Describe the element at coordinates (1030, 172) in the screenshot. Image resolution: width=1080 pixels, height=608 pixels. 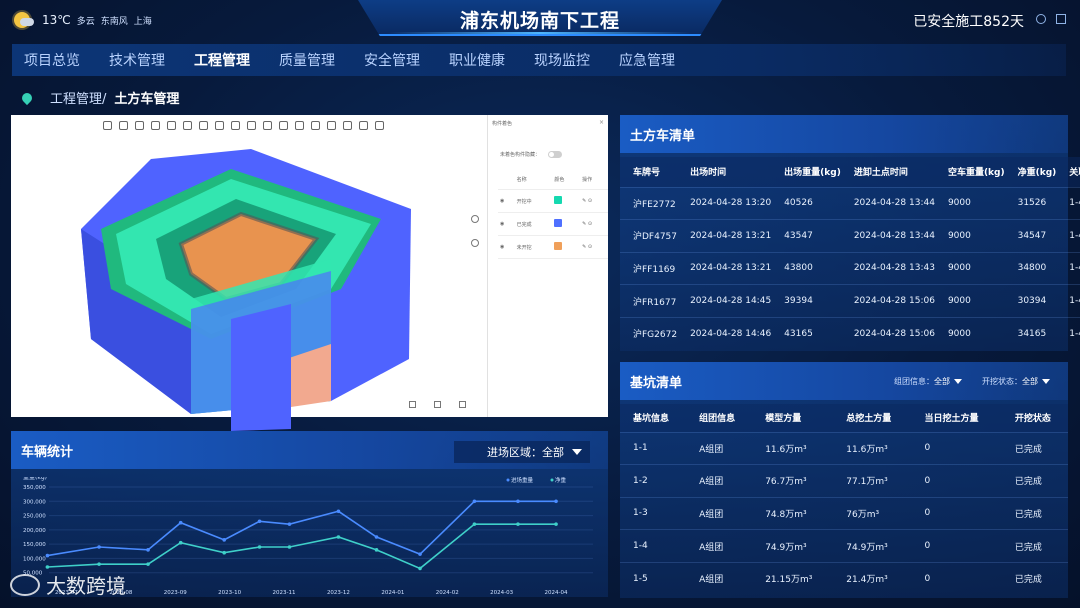
I see `dirt-col-5: 净重(kg)` at that location.